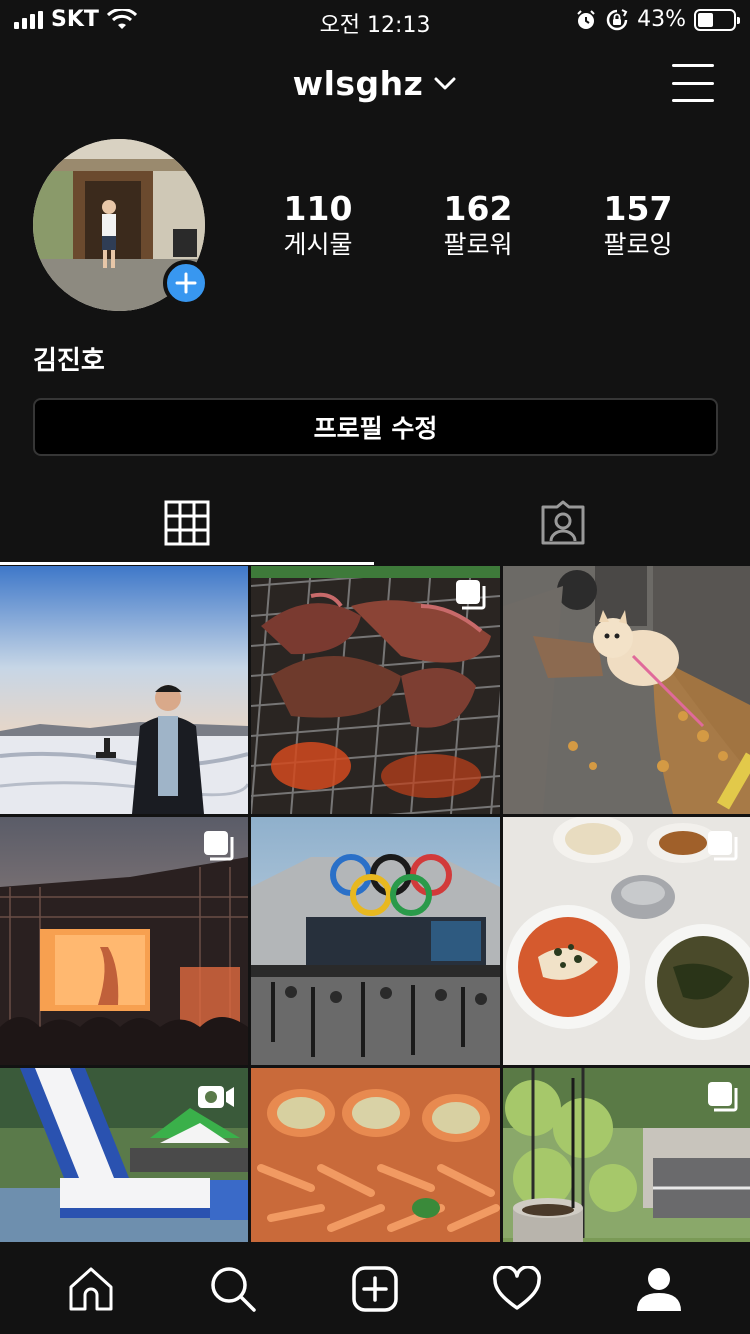  I want to click on profile-header: wlsghz, so click(375, 84).